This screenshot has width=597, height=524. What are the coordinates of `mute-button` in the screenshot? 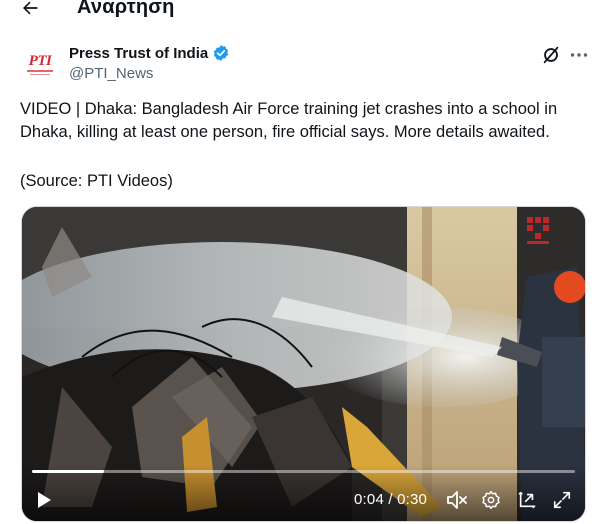 It's located at (457, 500).